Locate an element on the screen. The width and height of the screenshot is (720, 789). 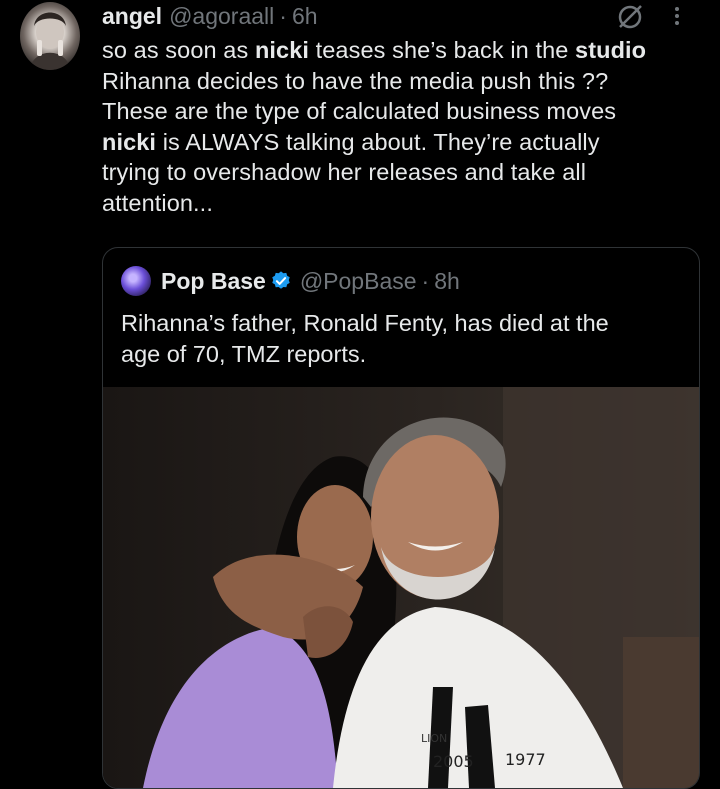
avatar is located at coordinates (50, 36).